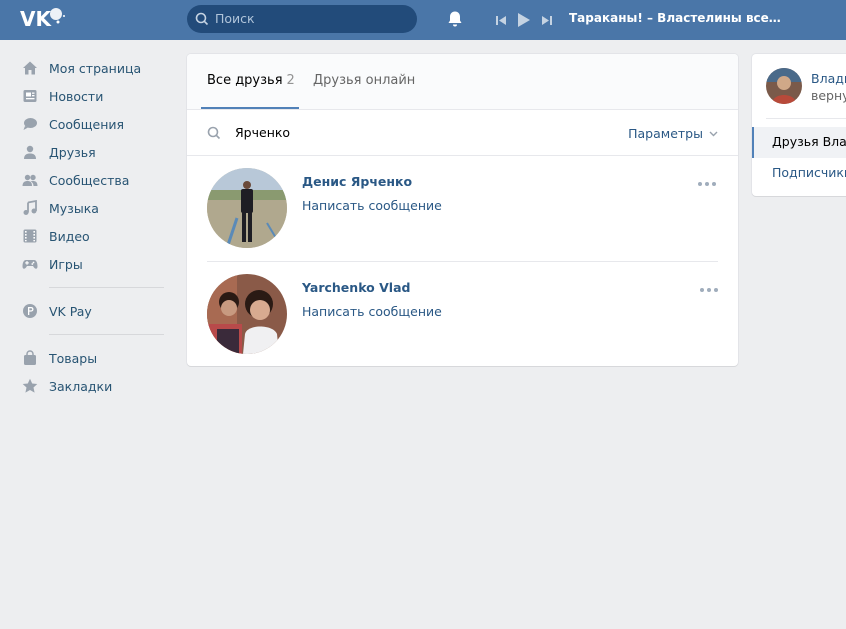 The height and width of the screenshot is (629, 846). I want to click on sidebar-item-friends: Друзья, so click(90, 152).